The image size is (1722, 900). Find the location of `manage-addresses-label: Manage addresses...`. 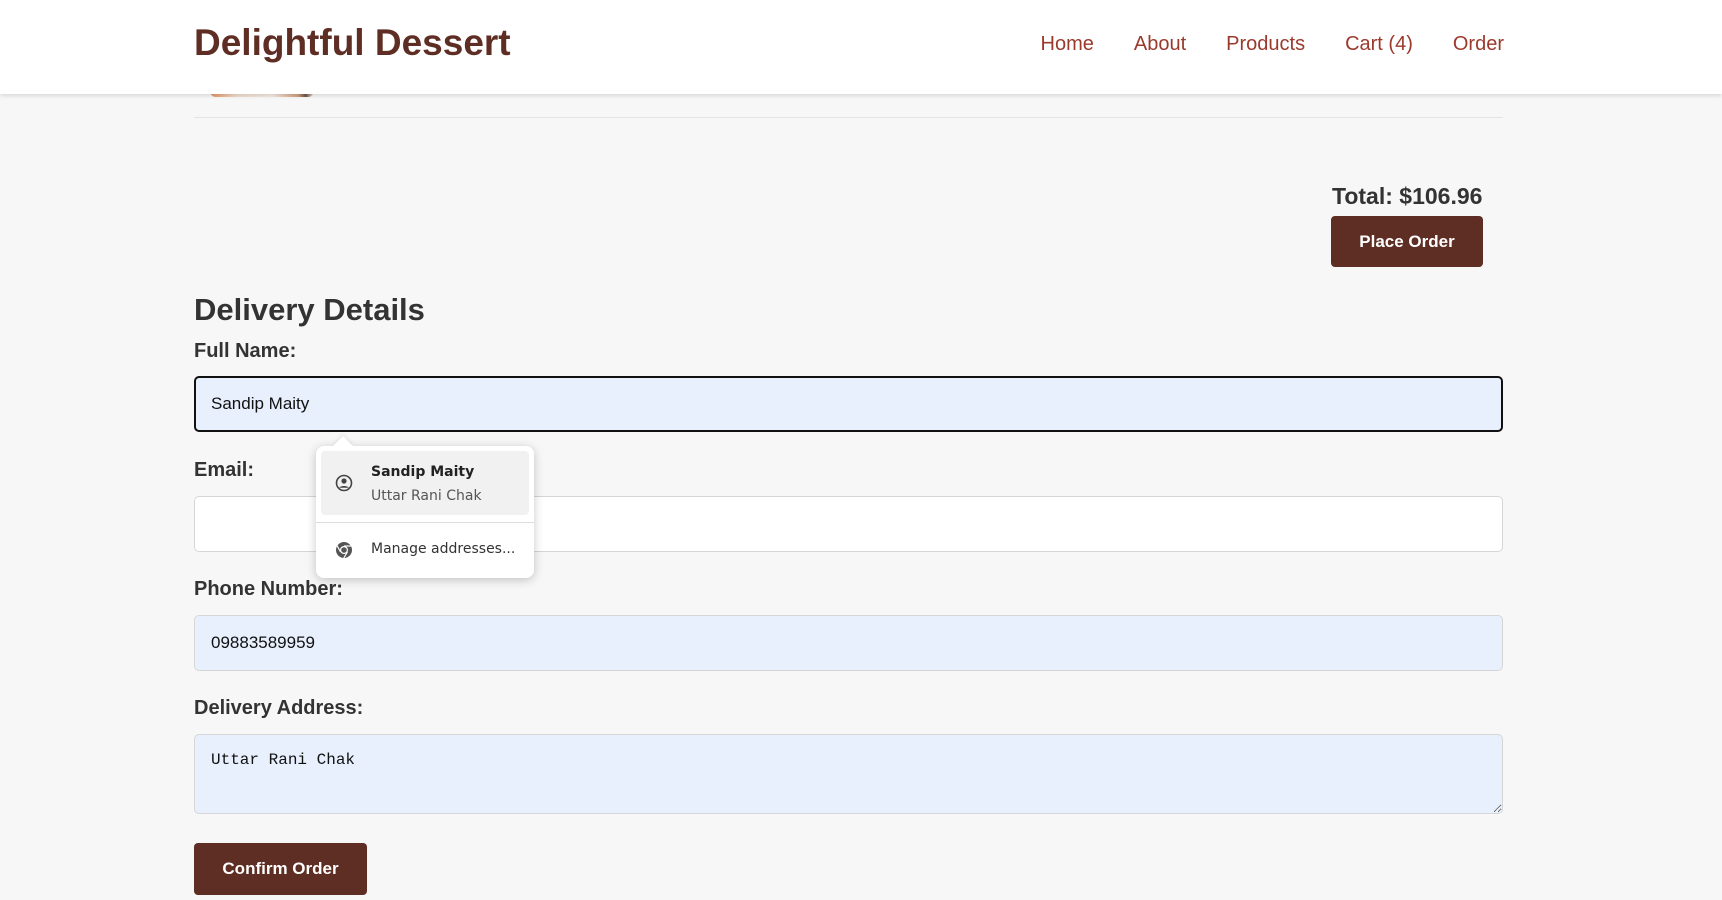

manage-addresses-label: Manage addresses... is located at coordinates (443, 549).